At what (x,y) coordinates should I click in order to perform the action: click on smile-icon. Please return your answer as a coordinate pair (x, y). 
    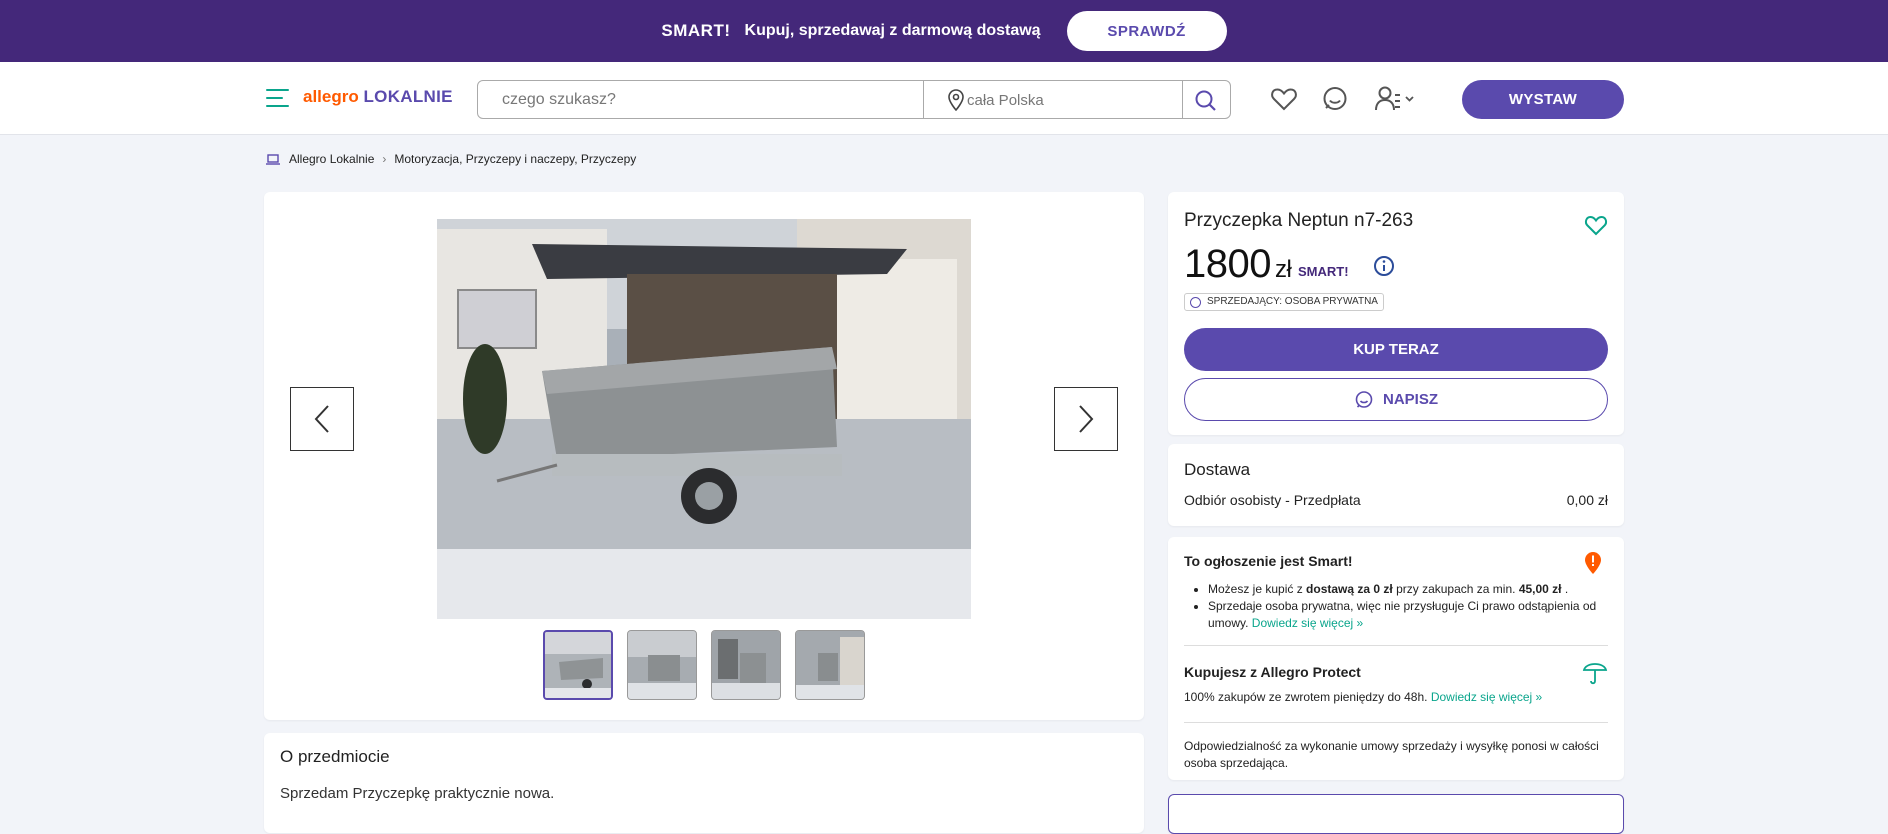
    Looking at the image, I should click on (1195, 302).